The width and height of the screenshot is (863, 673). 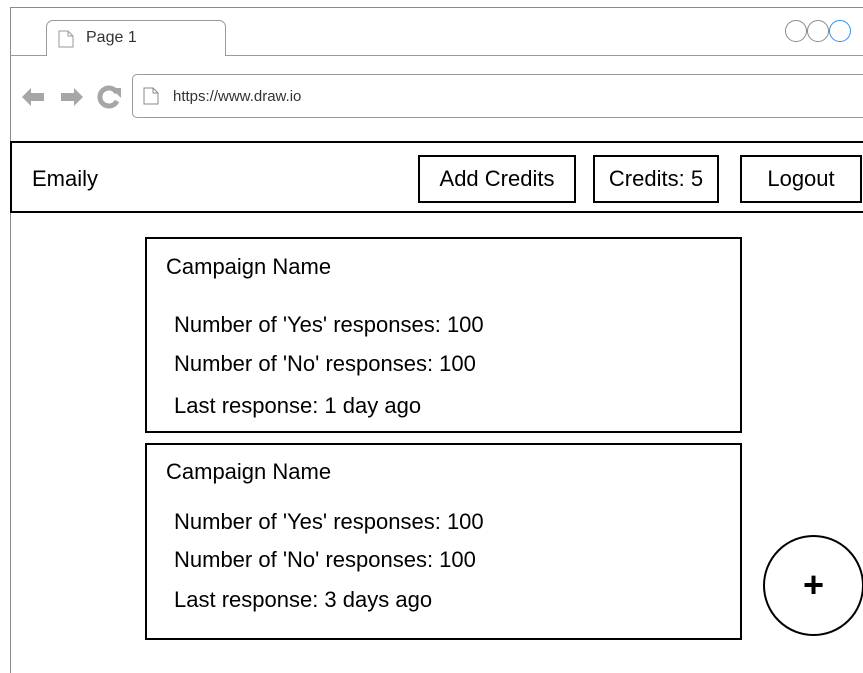 I want to click on tab-title: Page 1, so click(x=111, y=37).